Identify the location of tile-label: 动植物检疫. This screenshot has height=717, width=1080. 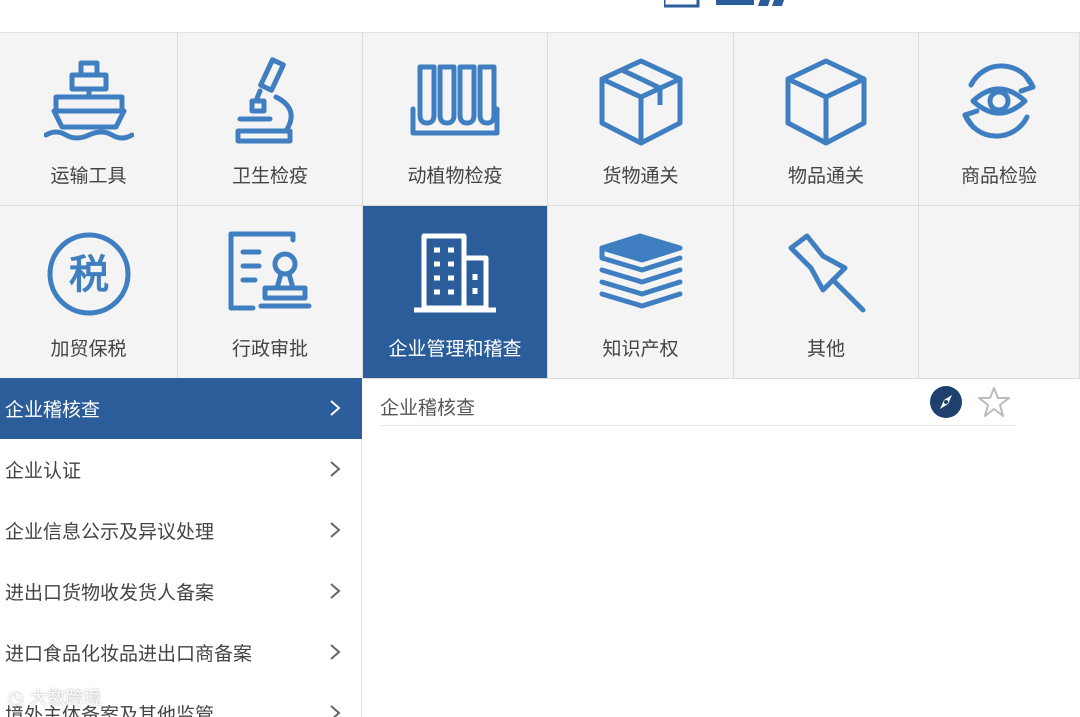
(455, 176).